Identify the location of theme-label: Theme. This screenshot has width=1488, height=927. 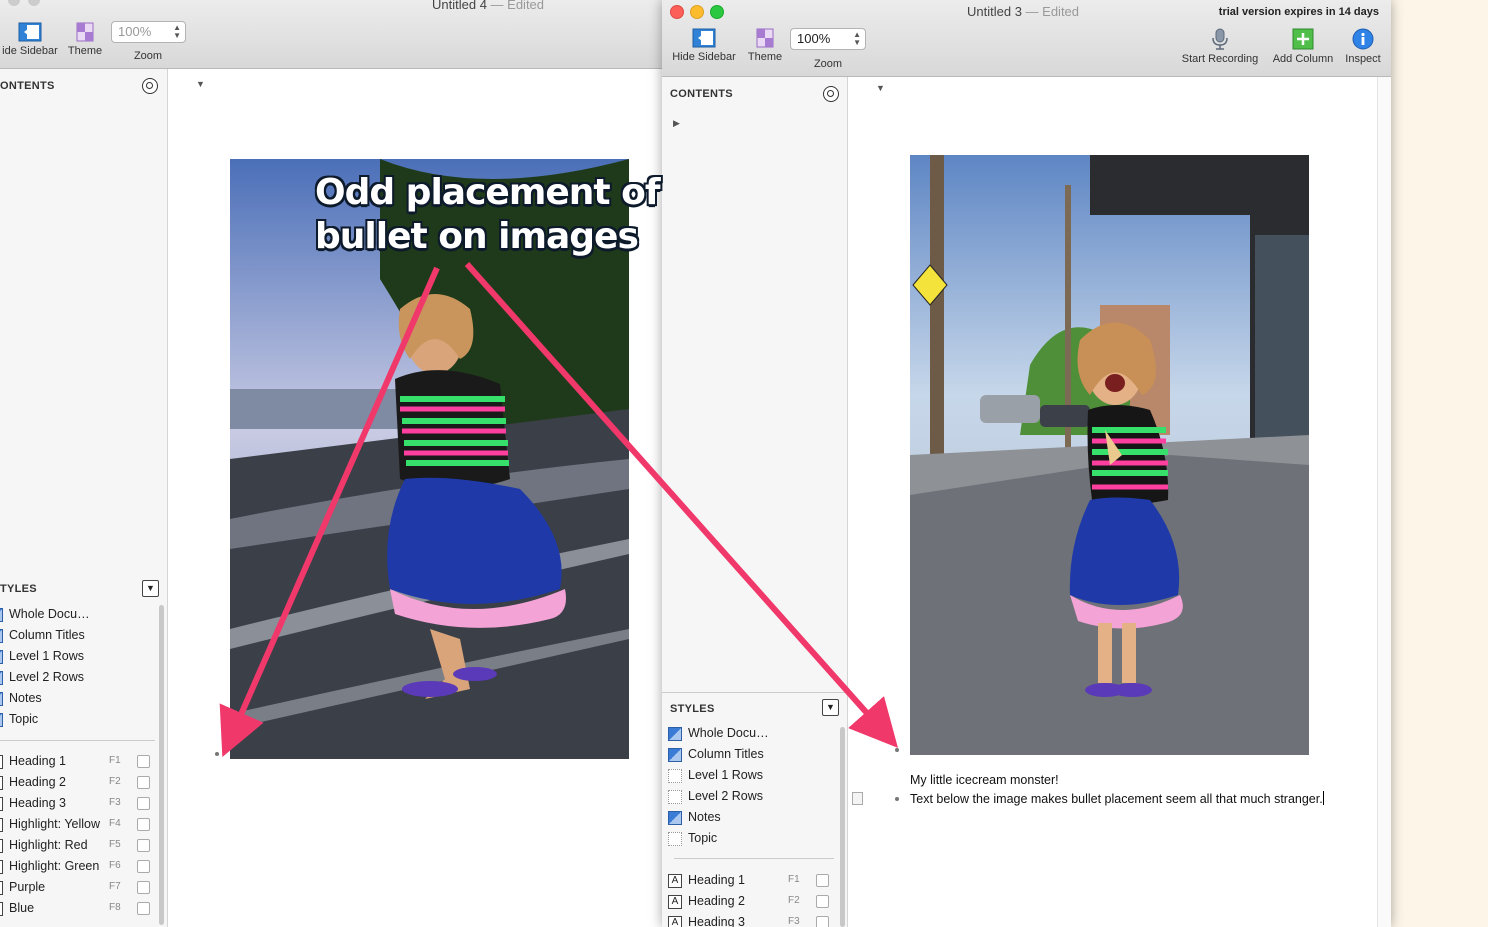
(765, 57).